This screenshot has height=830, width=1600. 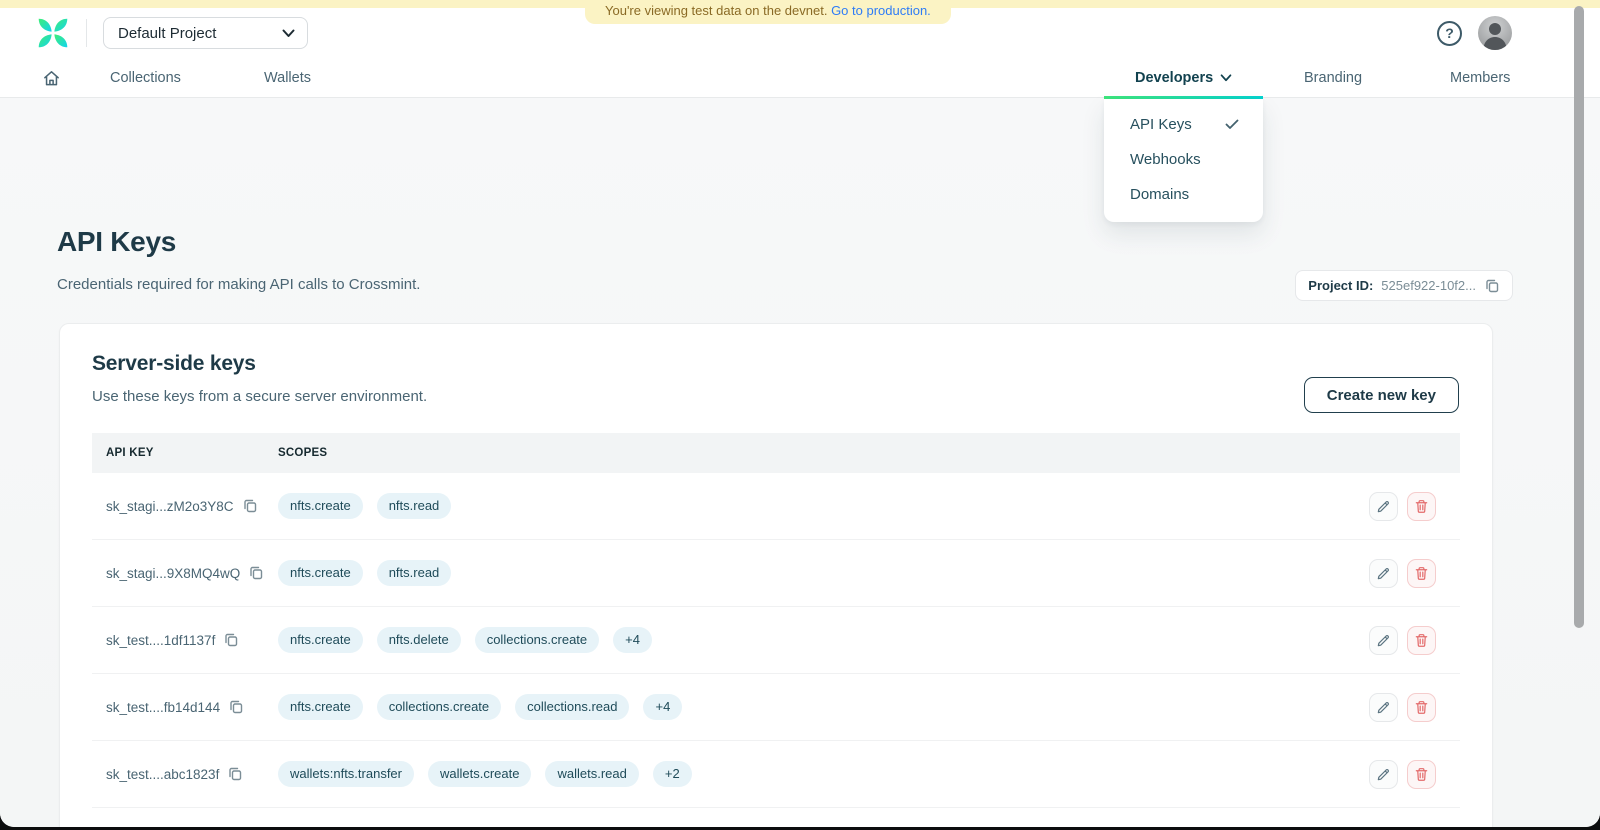 What do you see at coordinates (592, 774) in the screenshot?
I see `scope-badge: wallets.read` at bounding box center [592, 774].